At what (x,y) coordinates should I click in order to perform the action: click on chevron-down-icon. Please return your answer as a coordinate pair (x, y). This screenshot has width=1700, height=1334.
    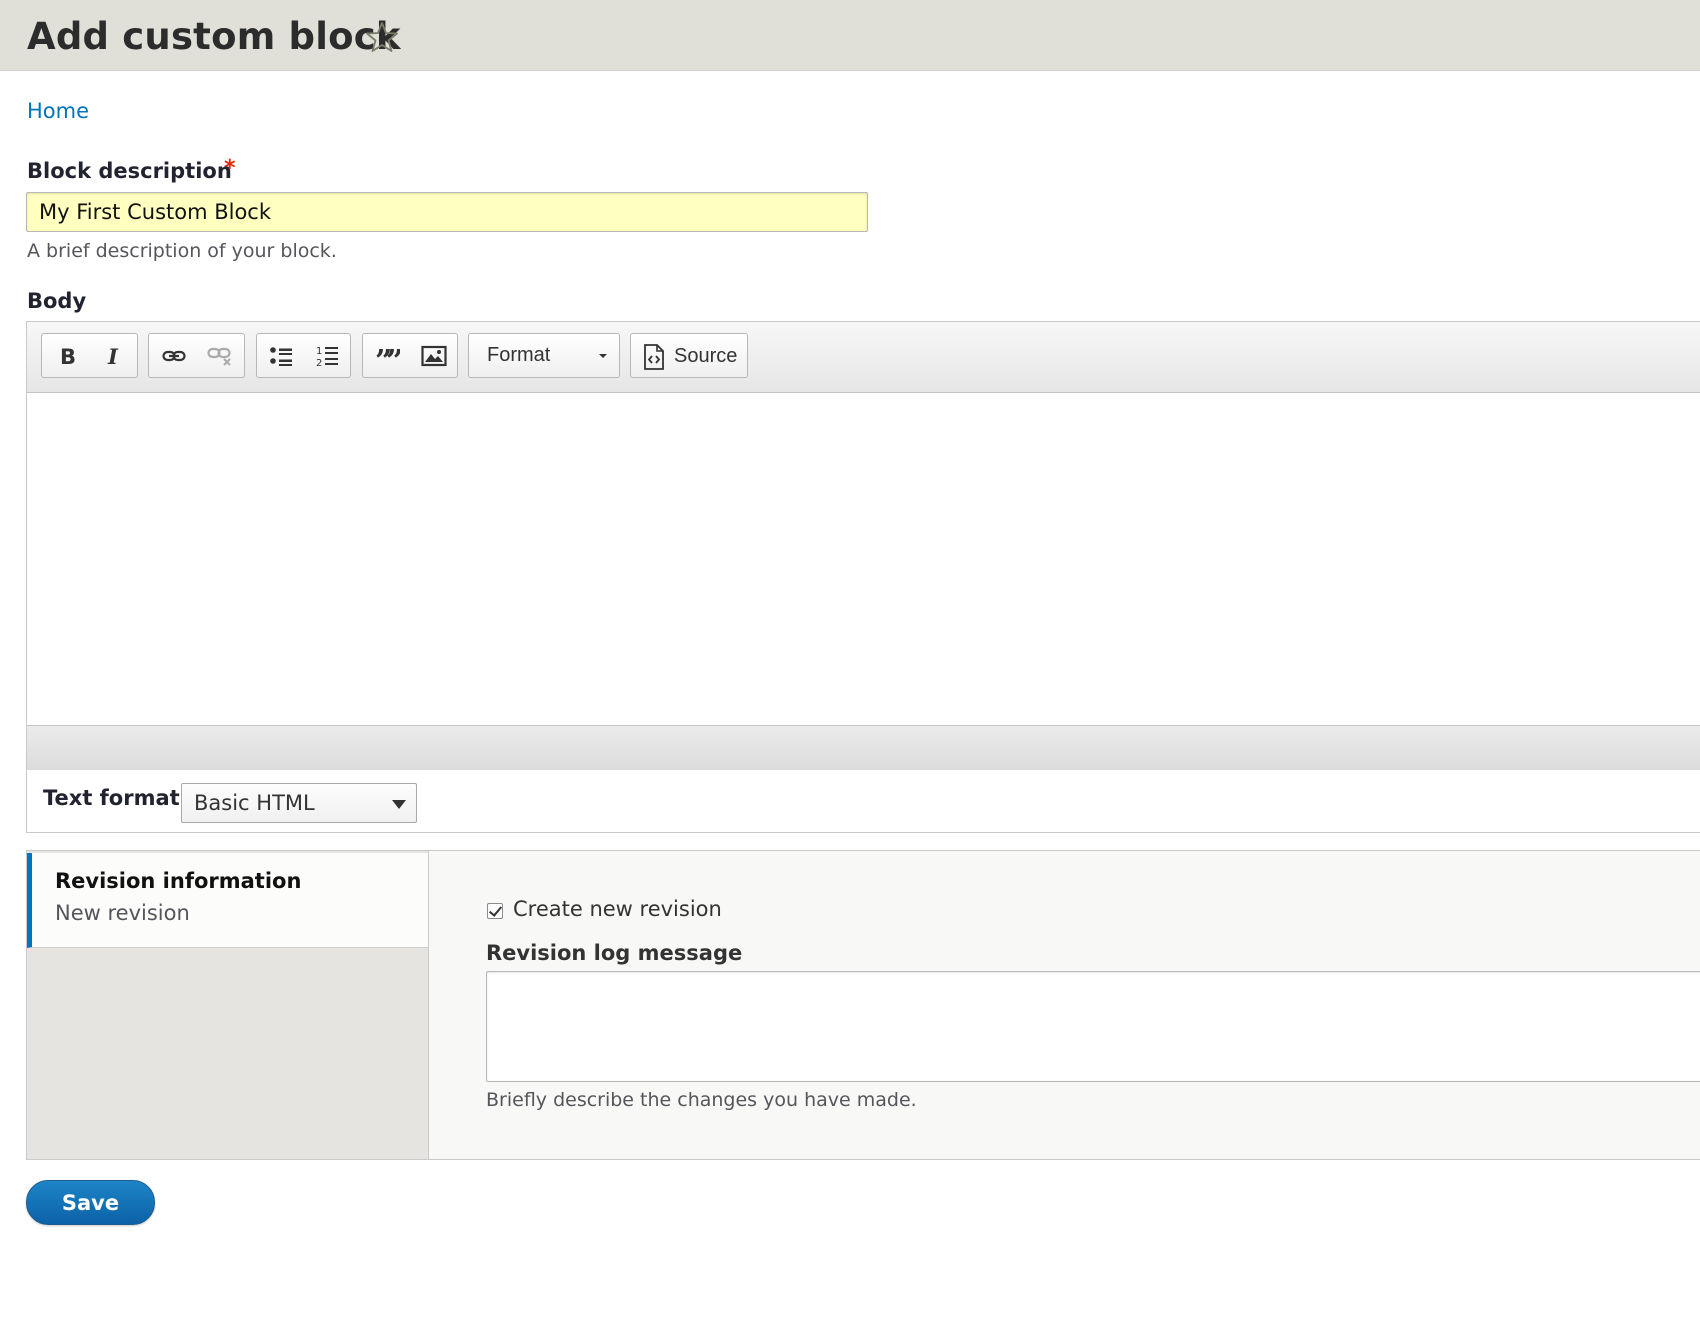
    Looking at the image, I should click on (603, 356).